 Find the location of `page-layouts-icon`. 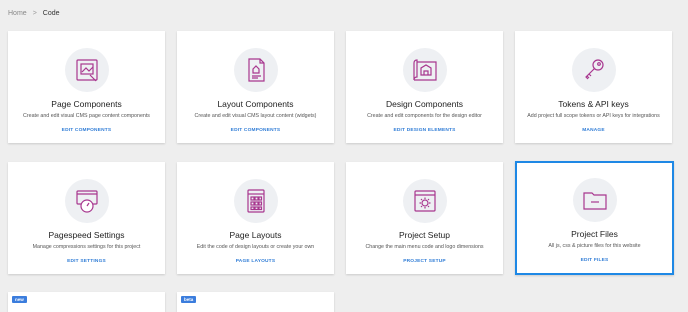

page-layouts-icon is located at coordinates (255, 201).